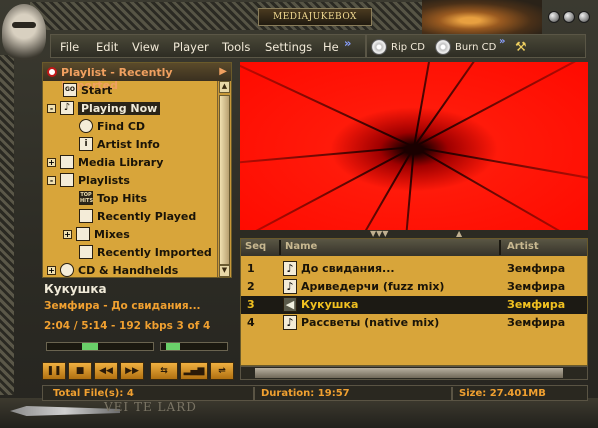  What do you see at coordinates (88, 180) in the screenshot?
I see `tree-item-playlists: - Playlists` at bounding box center [88, 180].